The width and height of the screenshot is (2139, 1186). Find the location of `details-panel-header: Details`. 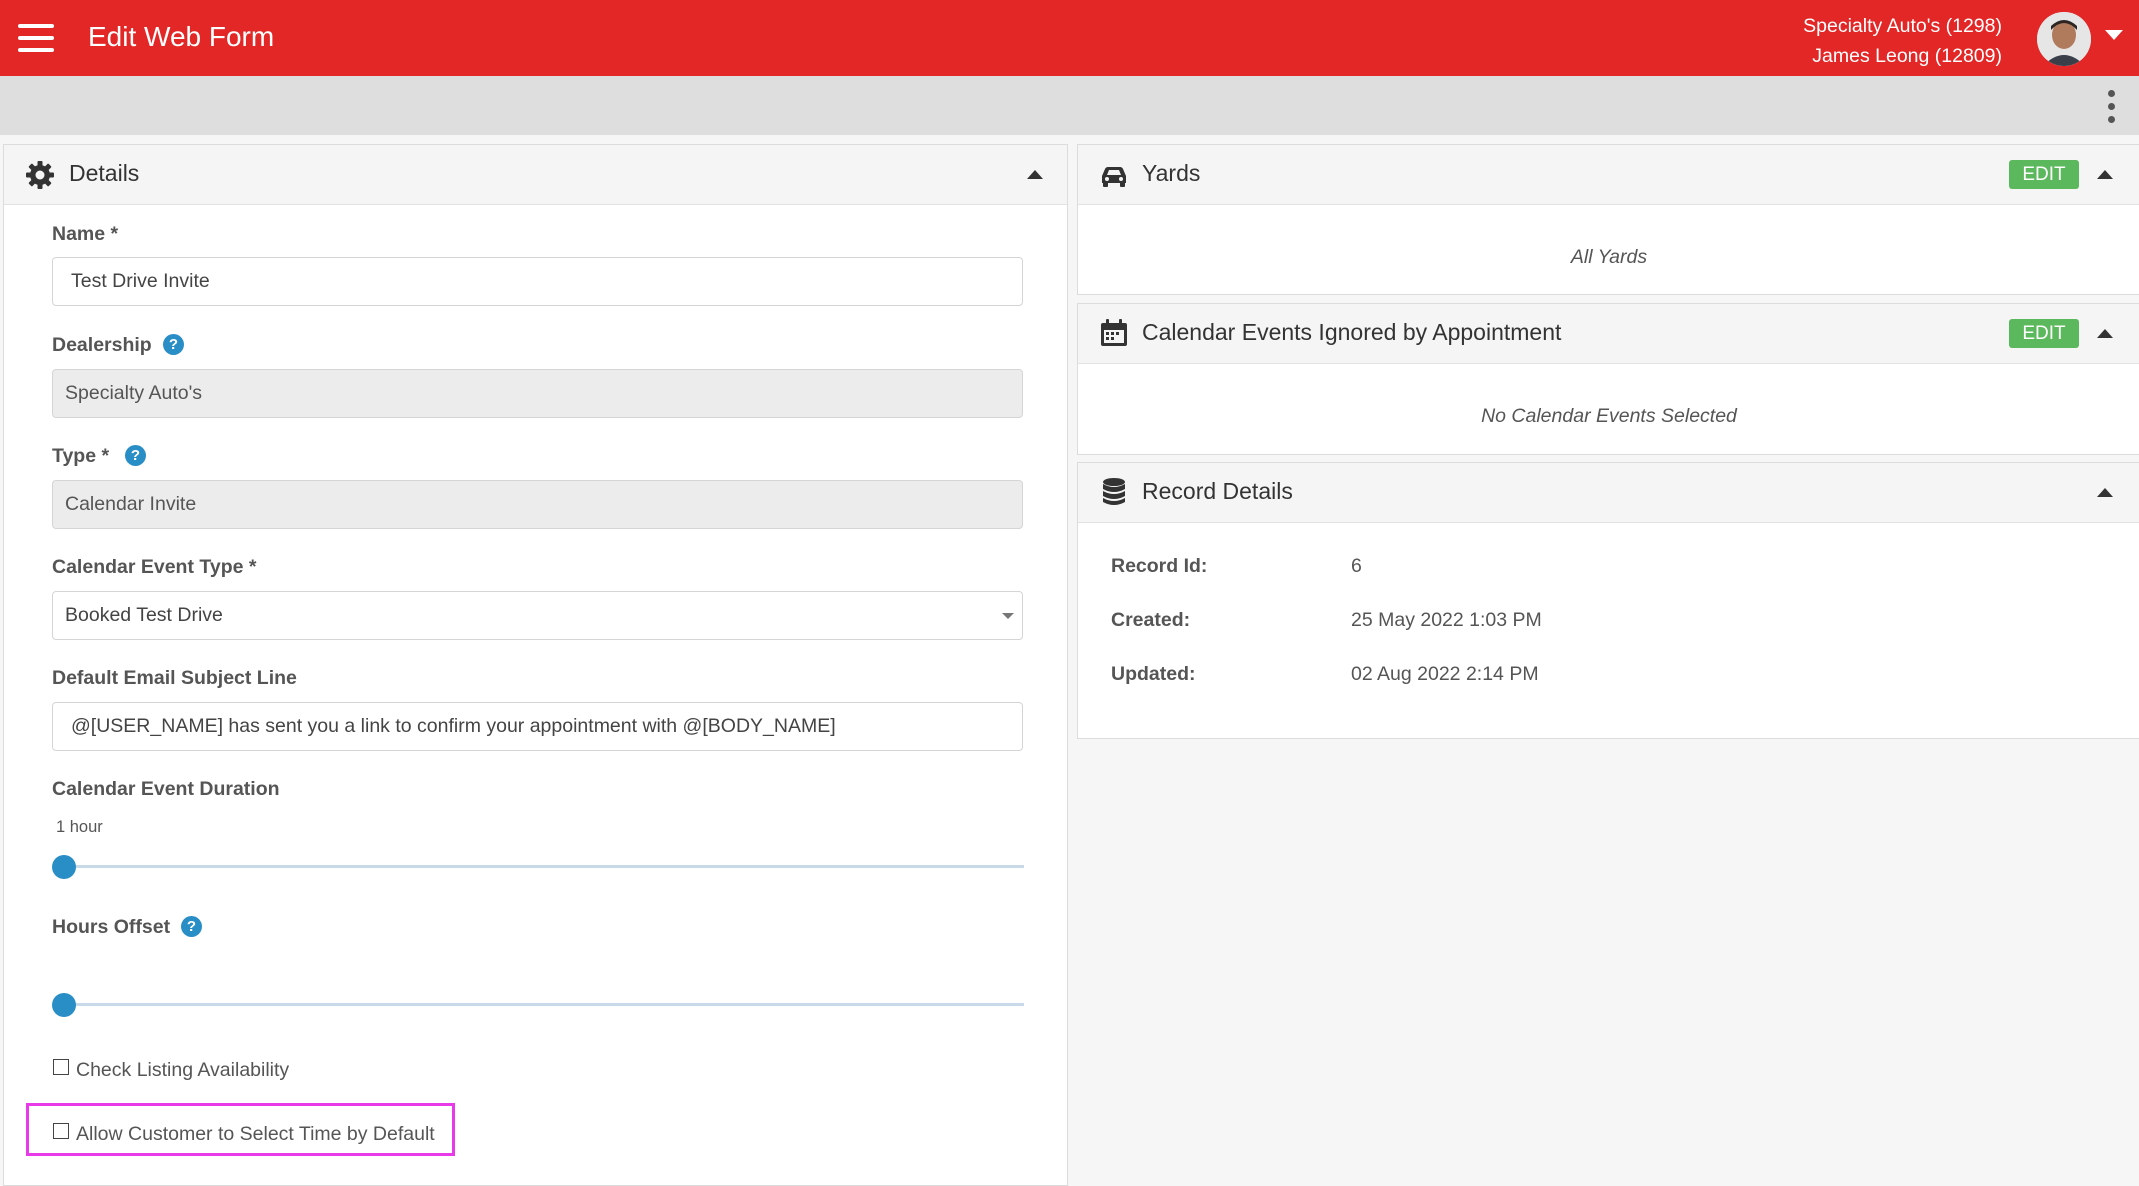

details-panel-header: Details is located at coordinates (535, 175).